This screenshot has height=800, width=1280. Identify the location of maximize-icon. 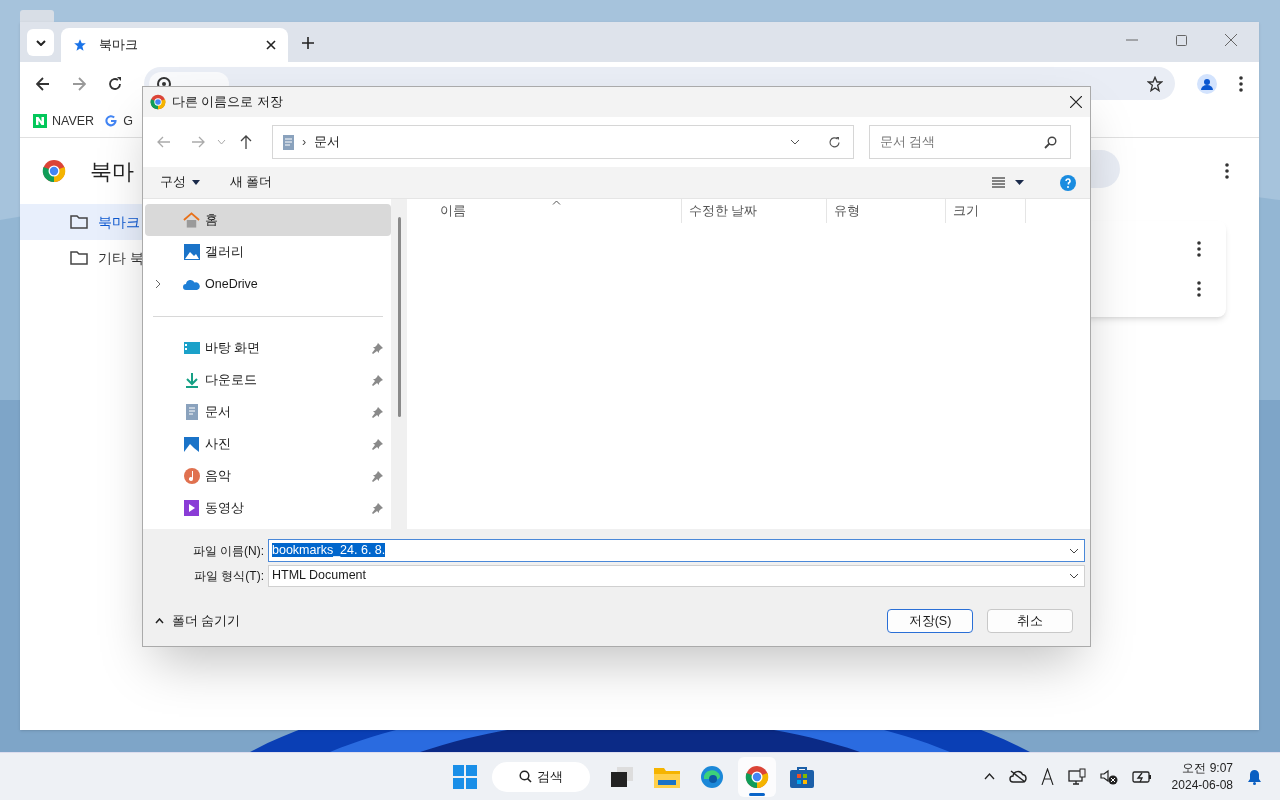
(1181, 40).